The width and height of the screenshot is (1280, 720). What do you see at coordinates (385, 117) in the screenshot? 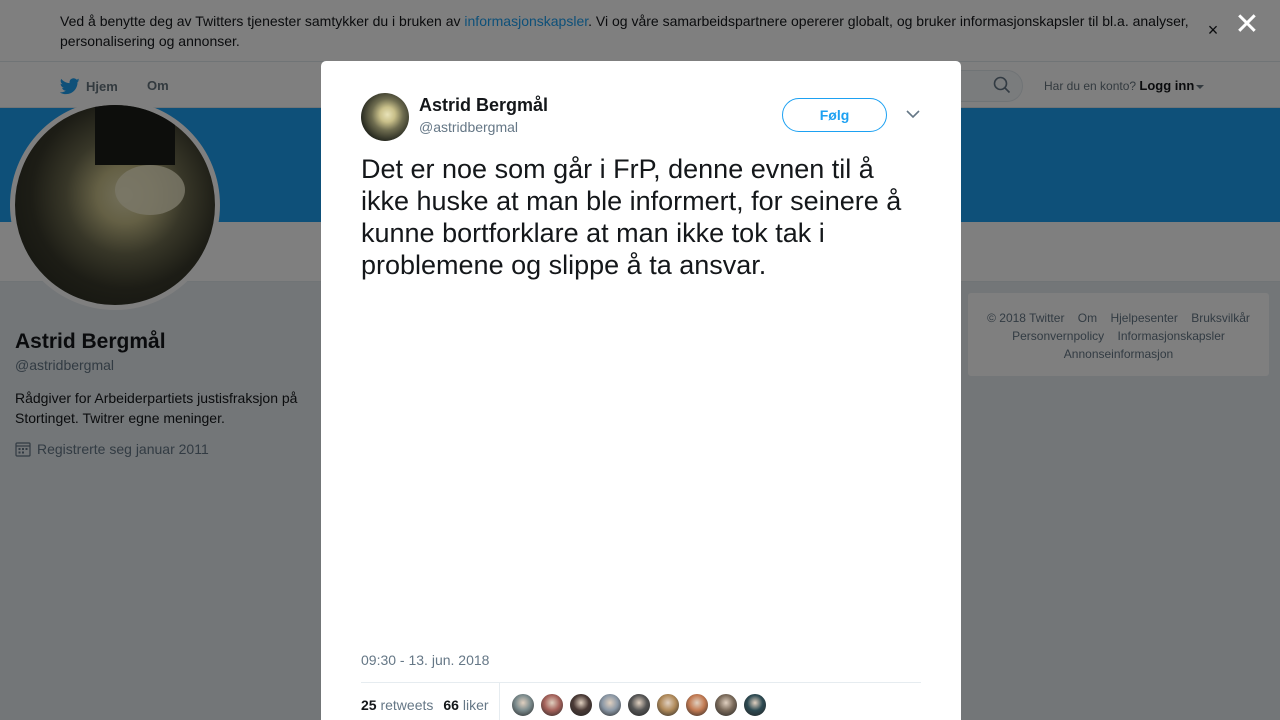
I see `tweet-author-avatar` at bounding box center [385, 117].